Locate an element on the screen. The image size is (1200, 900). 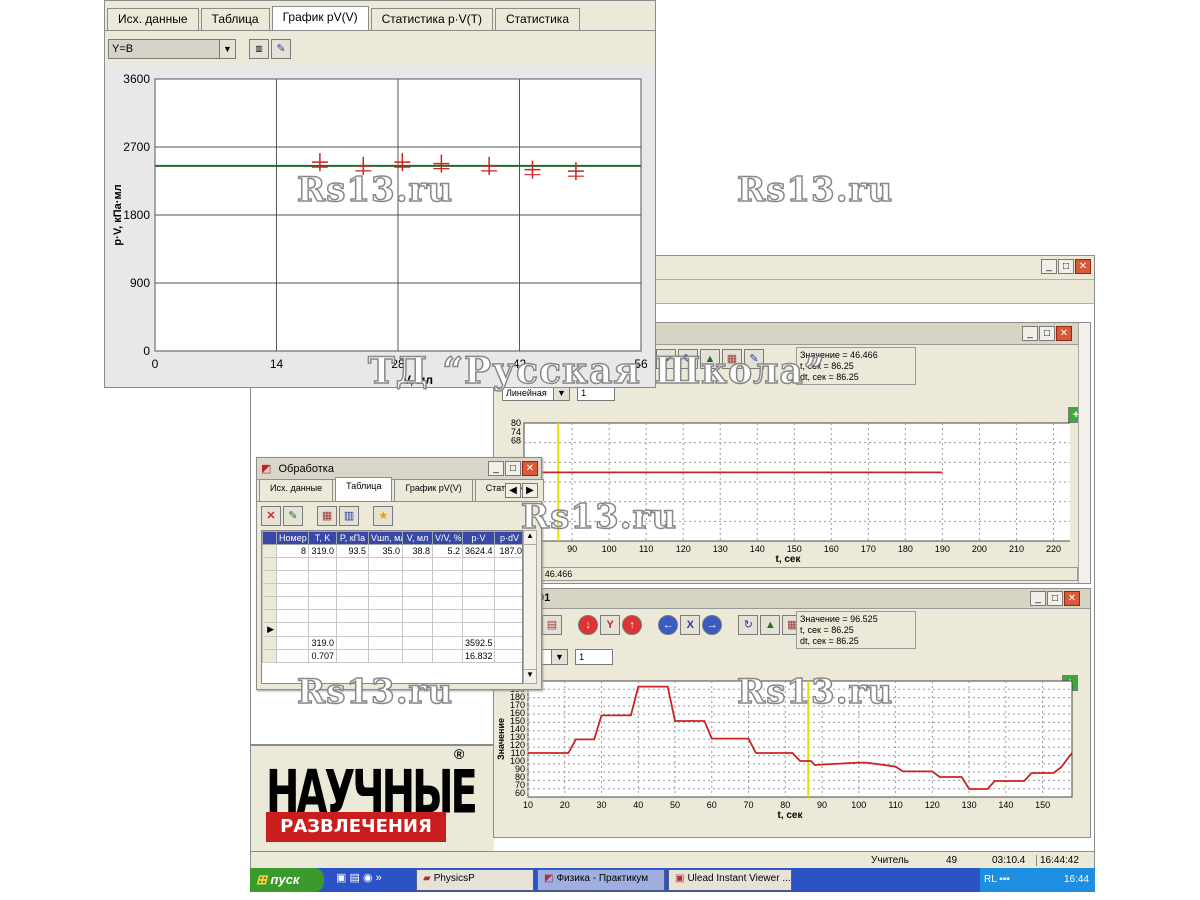
column-header: T, K is located at coordinates (322, 538).